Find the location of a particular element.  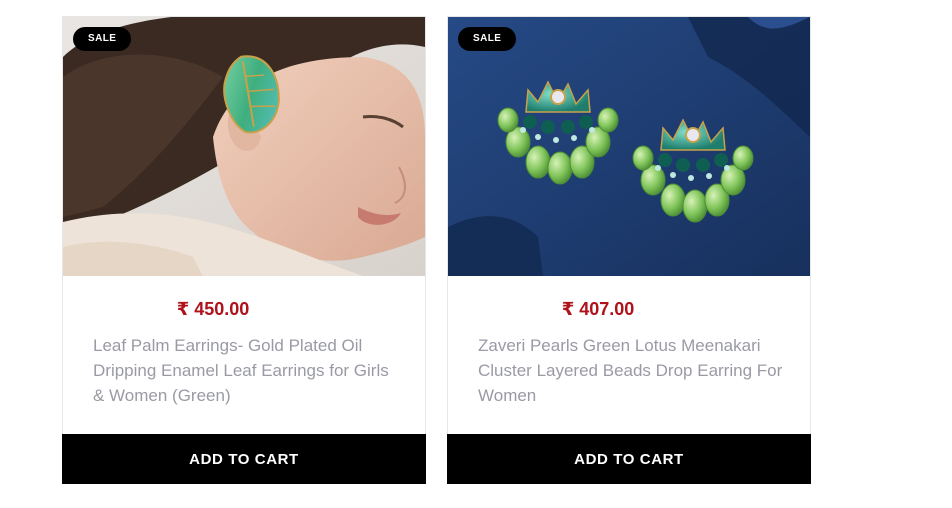

product-price: ₹ 407.00 is located at coordinates (598, 309).